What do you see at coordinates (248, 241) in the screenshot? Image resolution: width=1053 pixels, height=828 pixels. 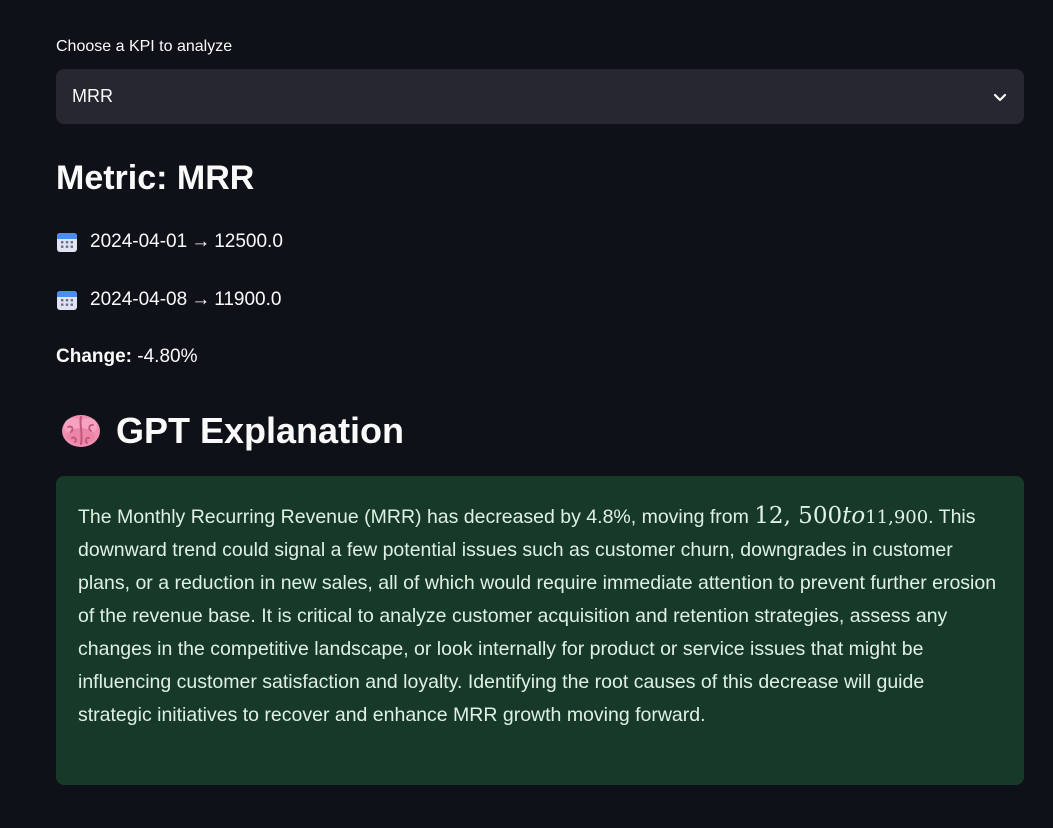 I see `metric-row-value: 12500.0` at bounding box center [248, 241].